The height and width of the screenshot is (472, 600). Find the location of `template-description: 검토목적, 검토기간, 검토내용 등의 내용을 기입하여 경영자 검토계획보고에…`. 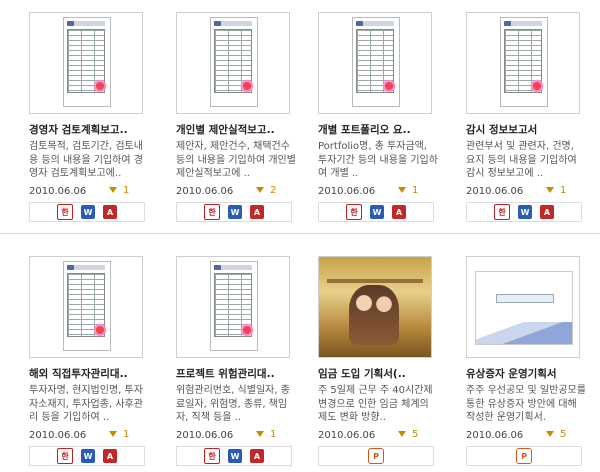

template-description: 검토목적, 검토기간, 검토내용 등의 내용을 기입하여 경영자 검토계획보고에… is located at coordinates (86, 160).